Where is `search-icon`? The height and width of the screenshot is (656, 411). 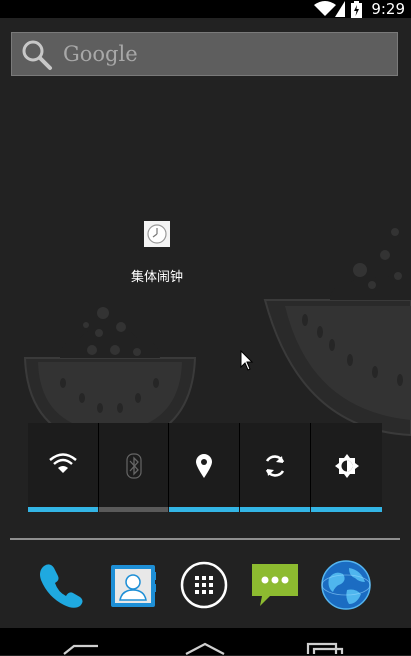 search-icon is located at coordinates (37, 55).